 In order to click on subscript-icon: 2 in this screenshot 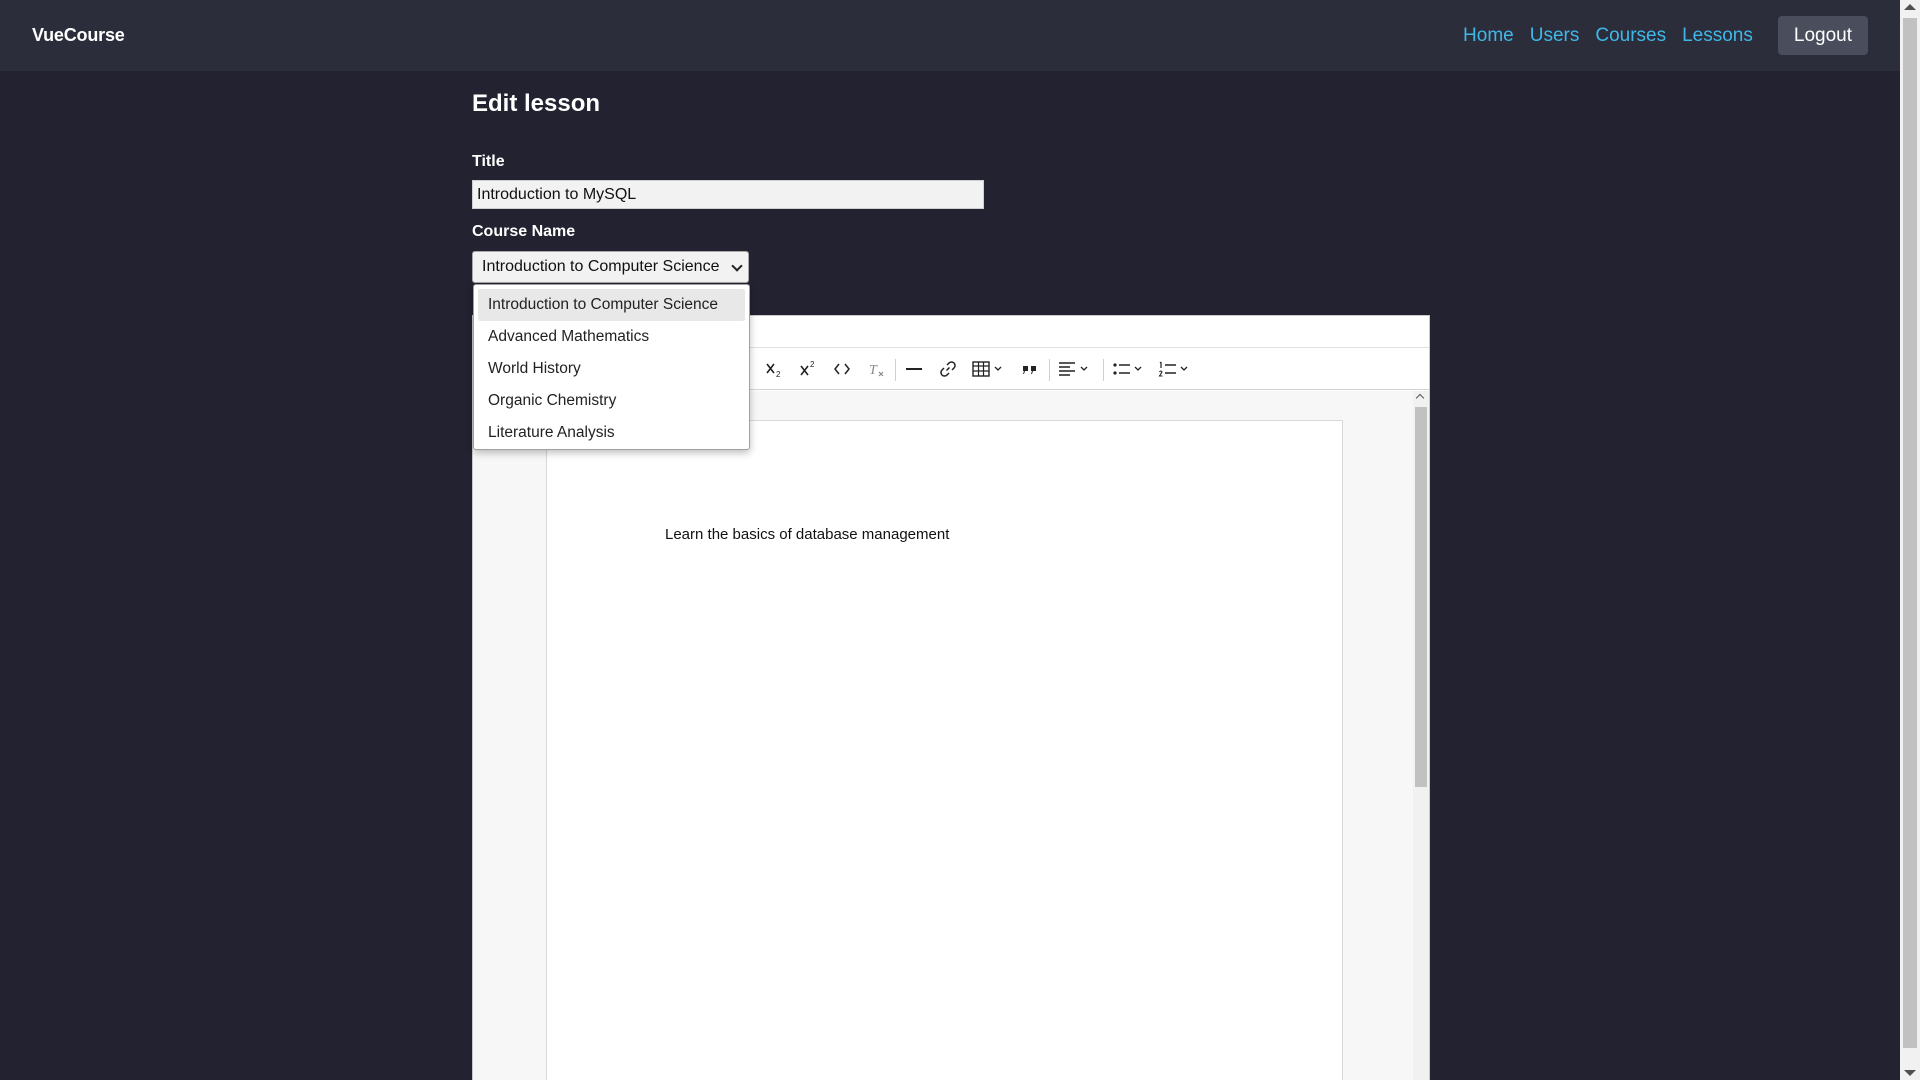, I will do `click(774, 369)`.